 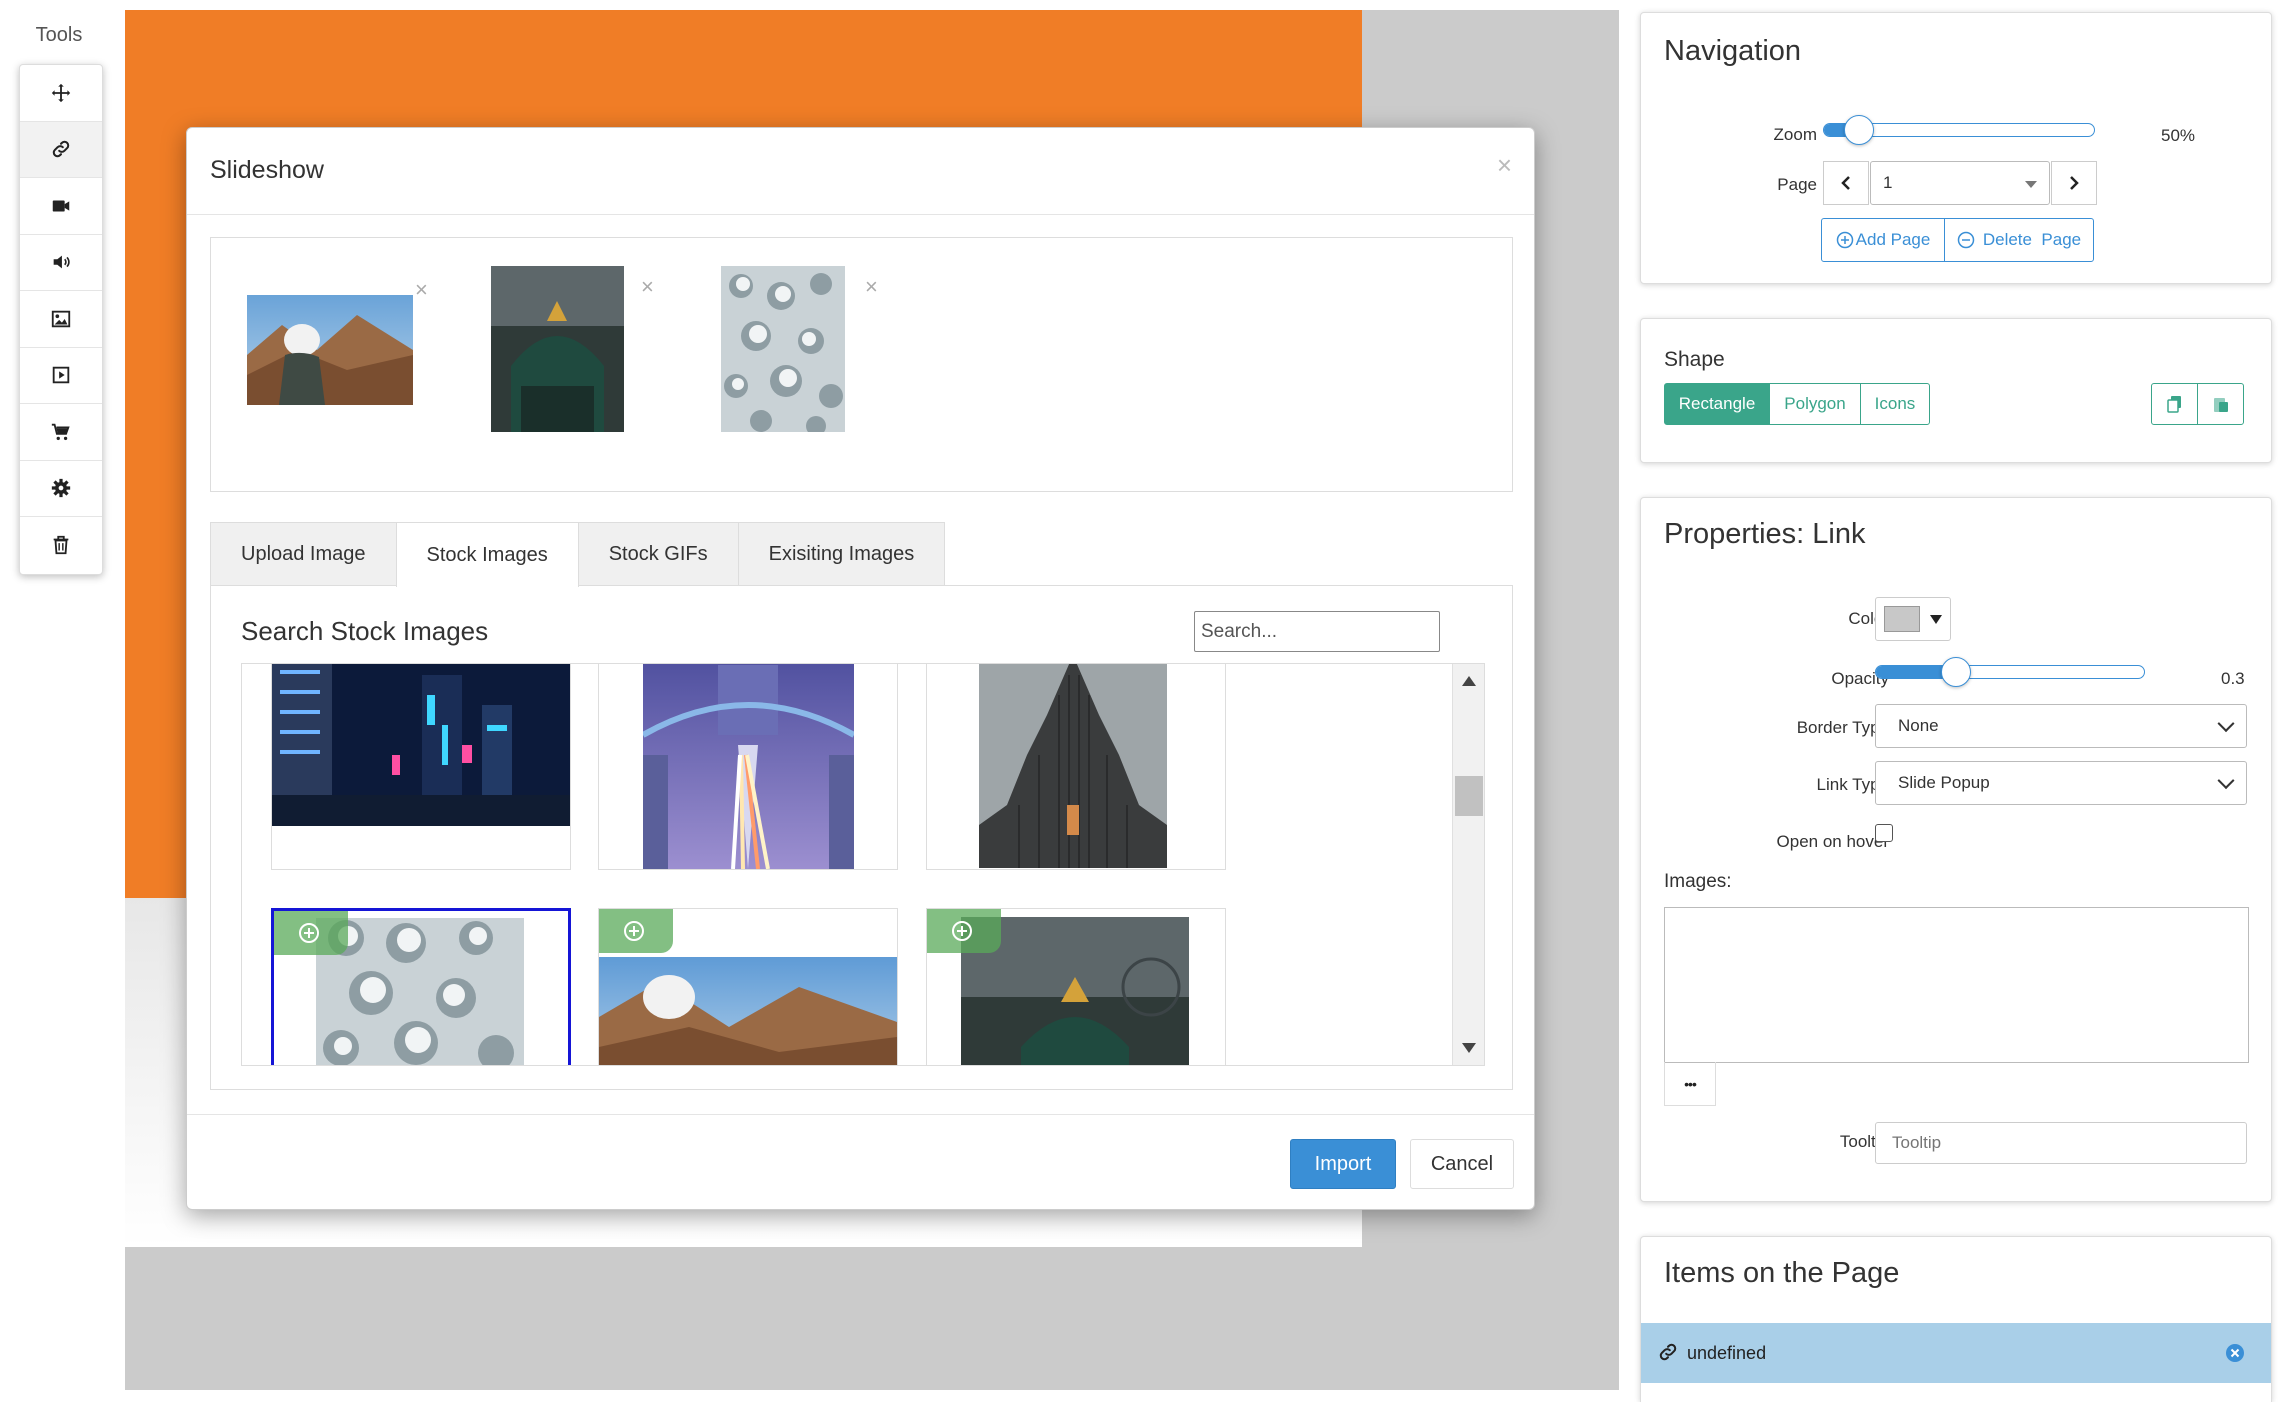 I want to click on tower-bridge-image, so click(x=748, y=766).